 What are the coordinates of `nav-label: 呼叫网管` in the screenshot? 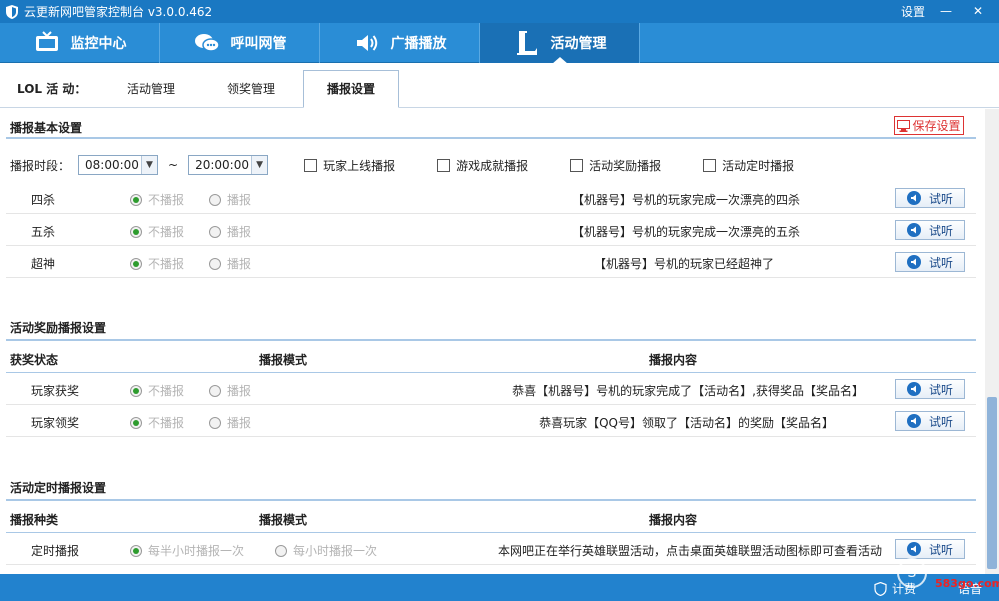 It's located at (258, 44).